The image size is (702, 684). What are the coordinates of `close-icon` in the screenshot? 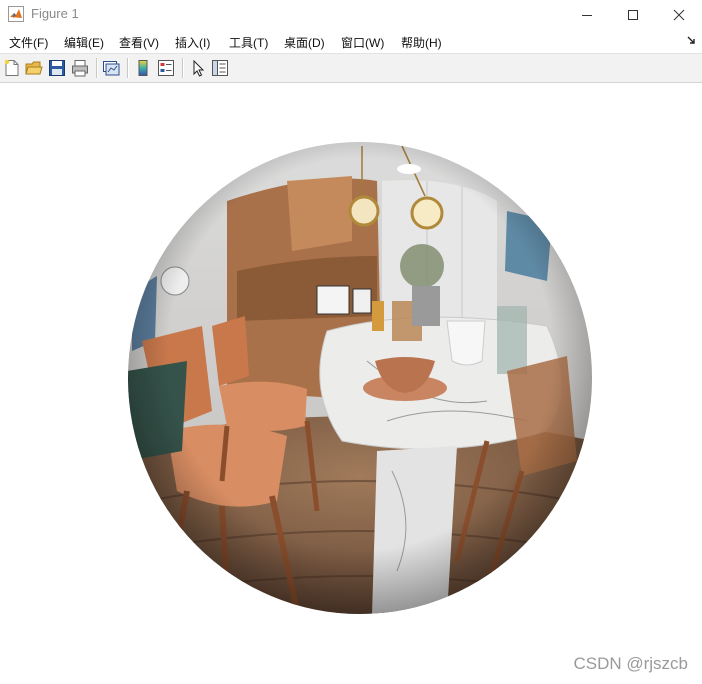 It's located at (679, 14).